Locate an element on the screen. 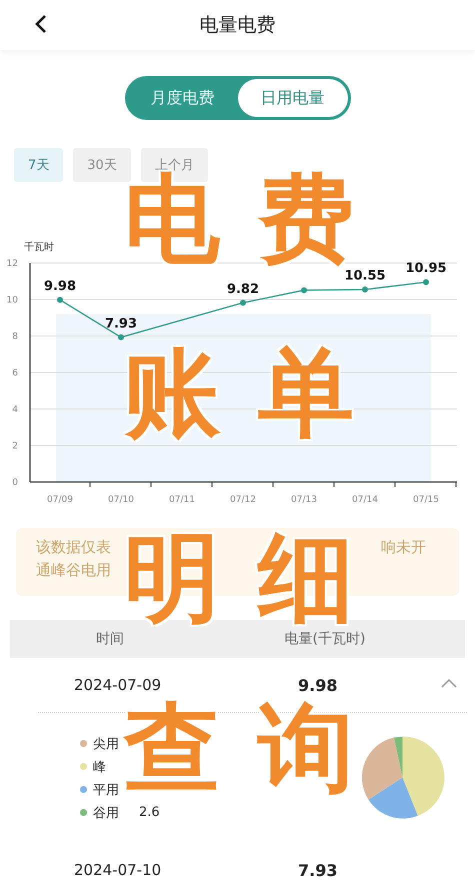 This screenshot has width=475, height=894. overlay-headline-character: 费 is located at coordinates (306, 219).